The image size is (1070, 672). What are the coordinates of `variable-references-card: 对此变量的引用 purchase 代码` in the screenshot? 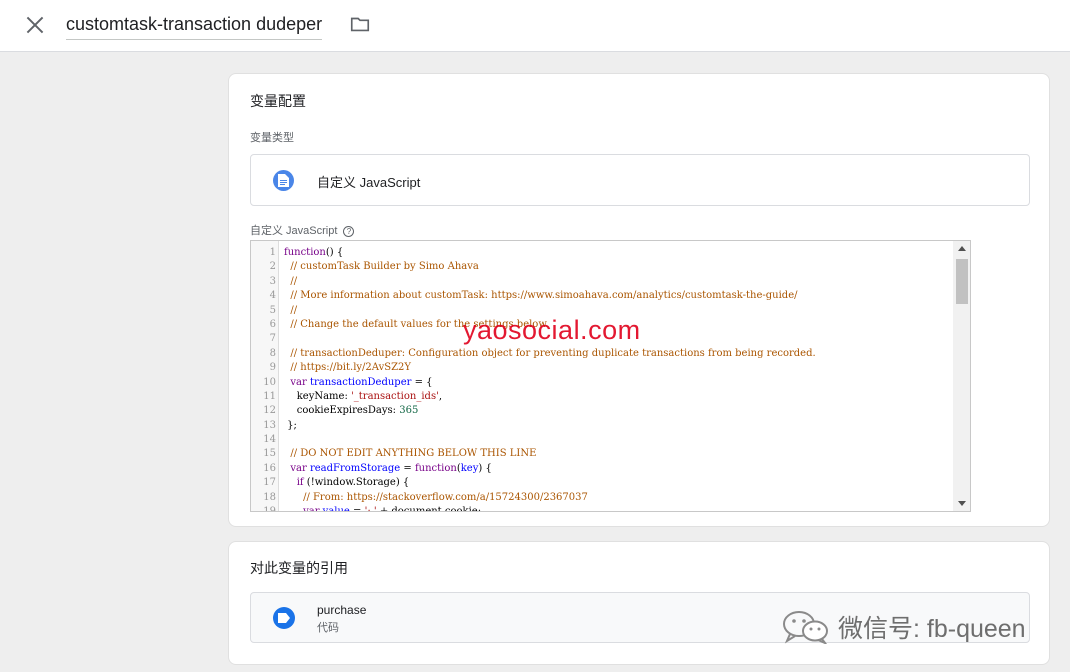 It's located at (639, 603).